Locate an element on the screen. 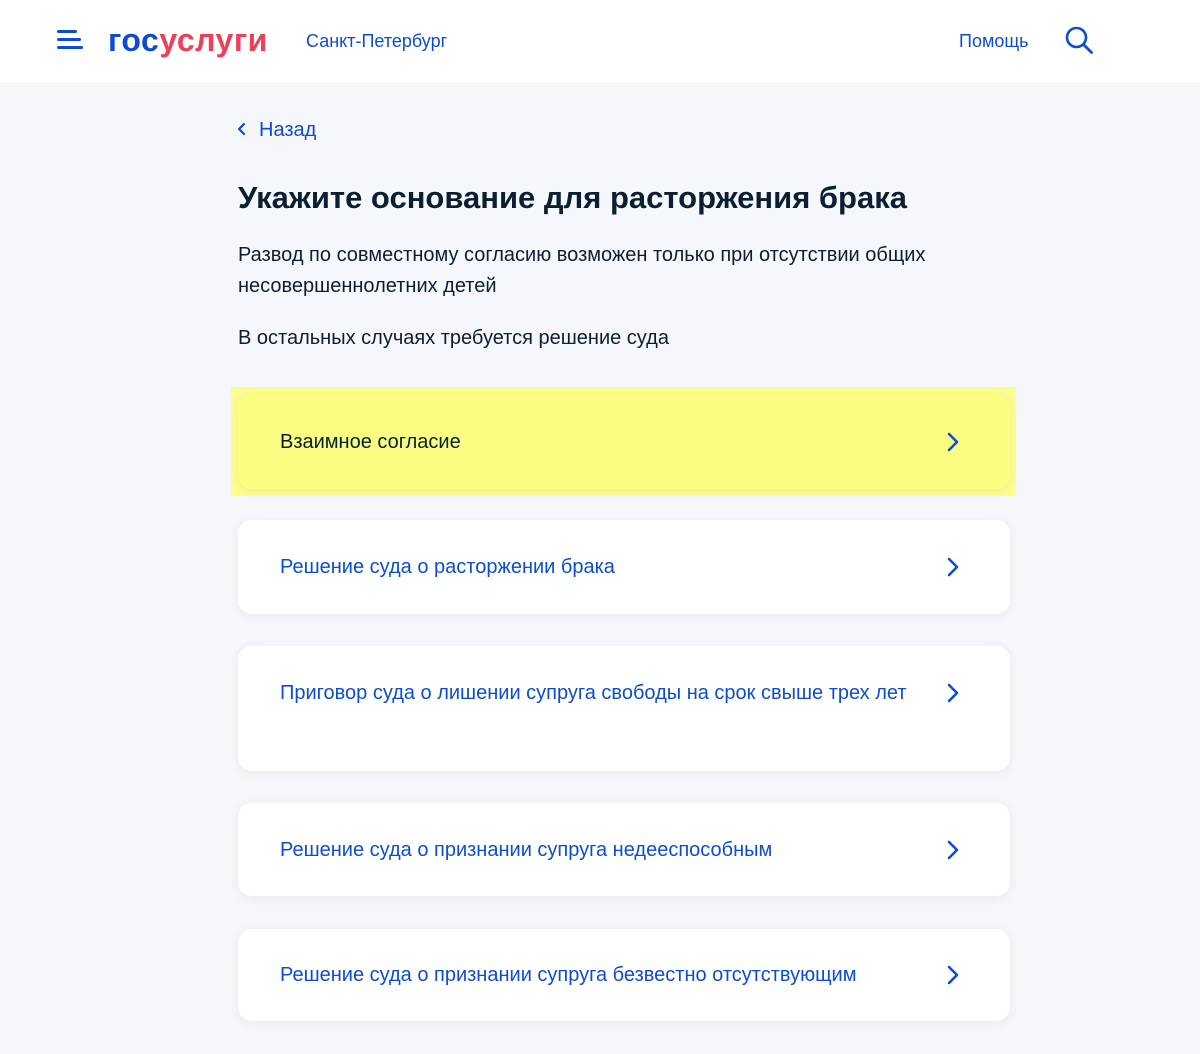 This screenshot has height=1054, width=1200. chevron-left-icon is located at coordinates (242, 129).